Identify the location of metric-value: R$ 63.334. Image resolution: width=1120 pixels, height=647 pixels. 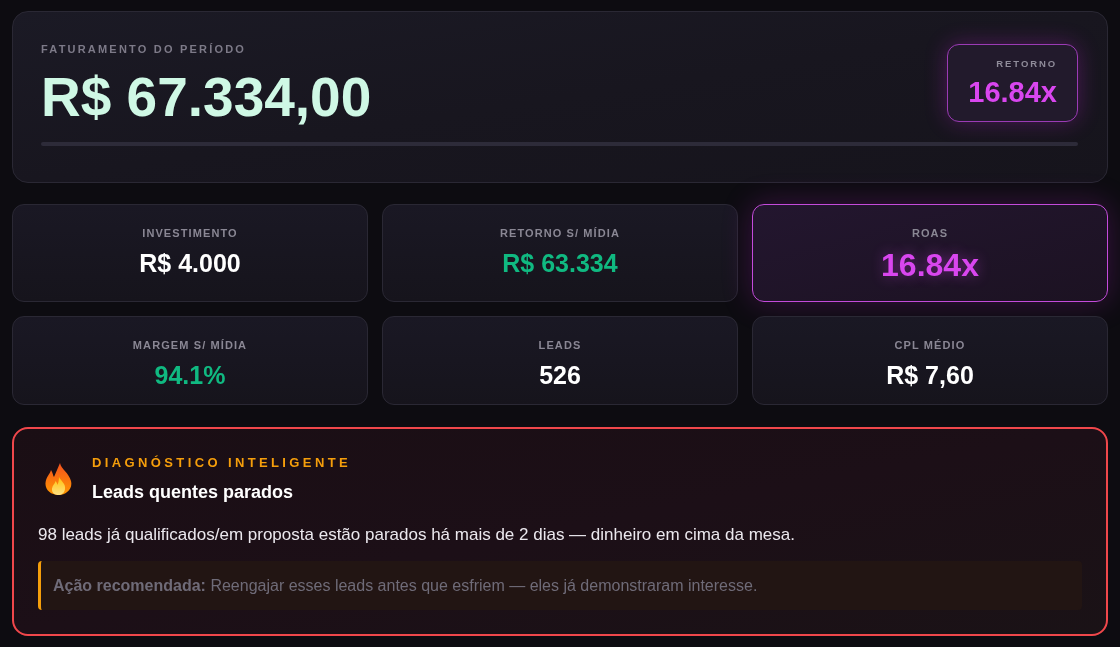
(560, 263).